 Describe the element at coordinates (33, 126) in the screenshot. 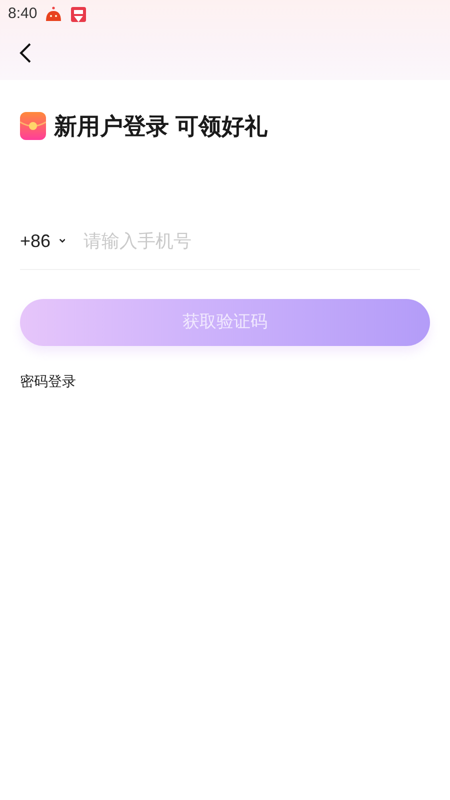

I see `envelope-icon` at that location.